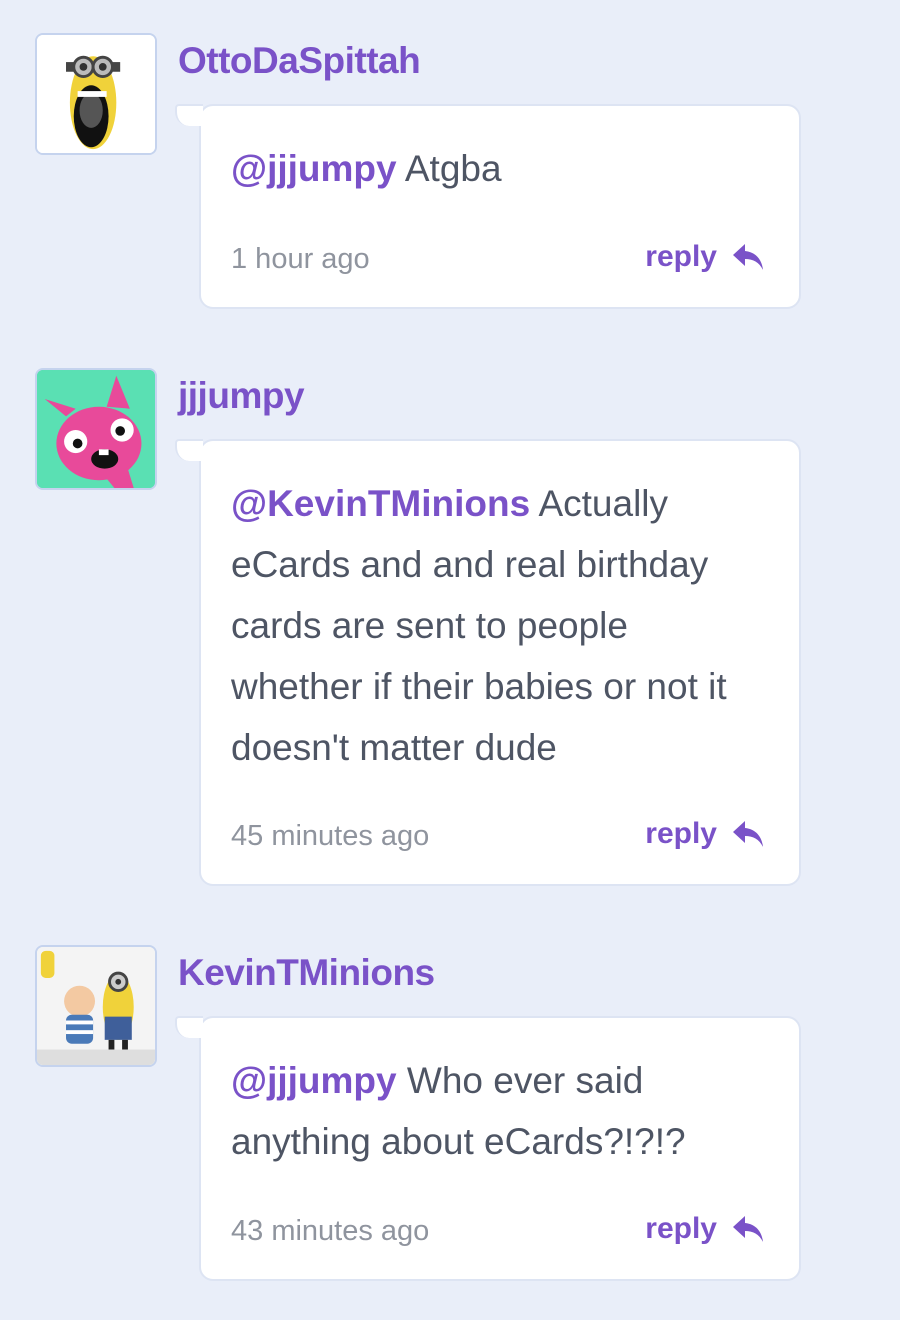 This screenshot has width=900, height=1320. Describe the element at coordinates (330, 1231) in the screenshot. I see `comment-timestamp: 43 minutes ago` at that location.